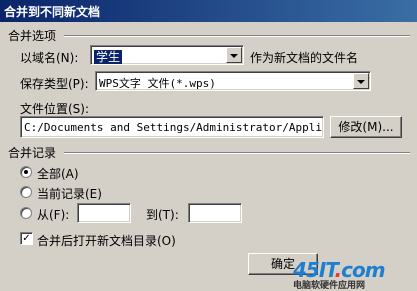  I want to click on save-type-combo: WPS文字 文件(*.wps), so click(233, 81).